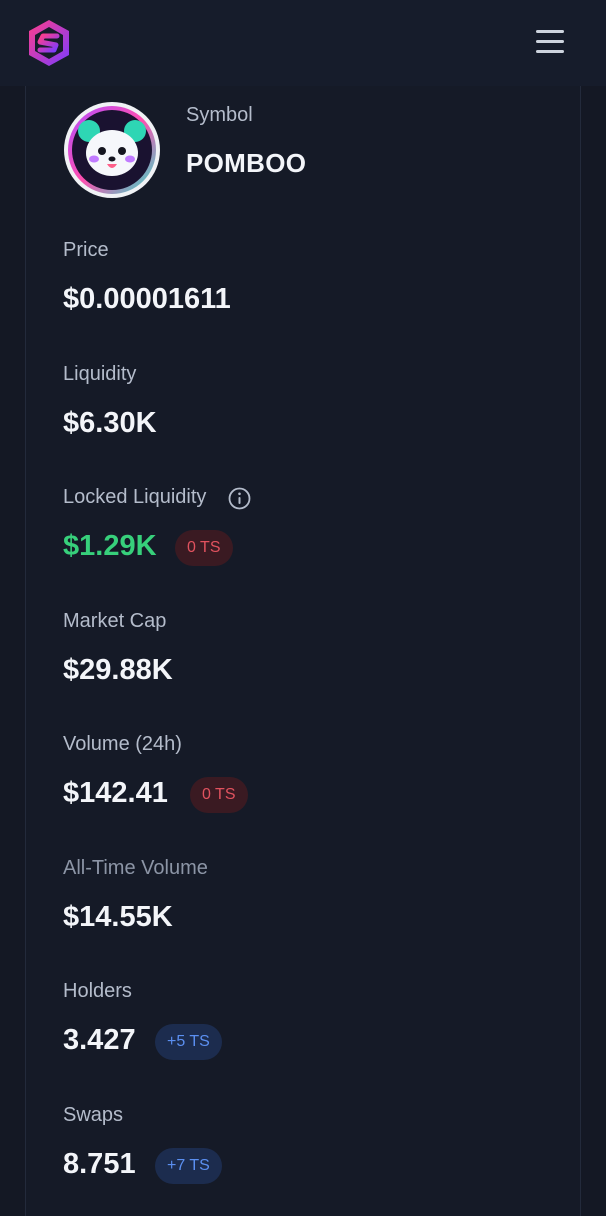 The height and width of the screenshot is (1216, 606). Describe the element at coordinates (99, 1040) in the screenshot. I see `holders-value: 3.427` at that location.